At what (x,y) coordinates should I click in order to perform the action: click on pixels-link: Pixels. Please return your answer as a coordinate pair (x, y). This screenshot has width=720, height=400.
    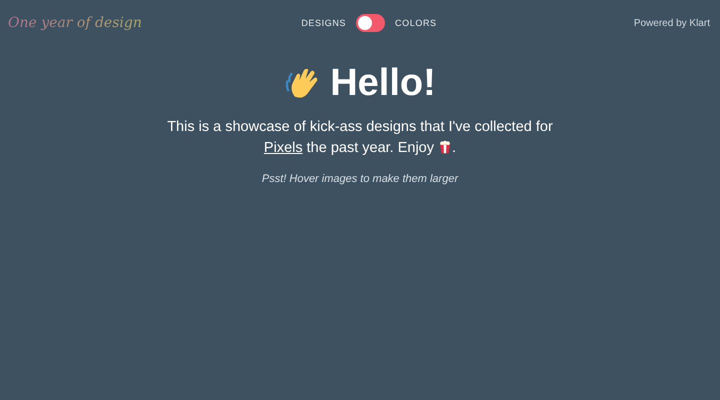
    Looking at the image, I should click on (283, 148).